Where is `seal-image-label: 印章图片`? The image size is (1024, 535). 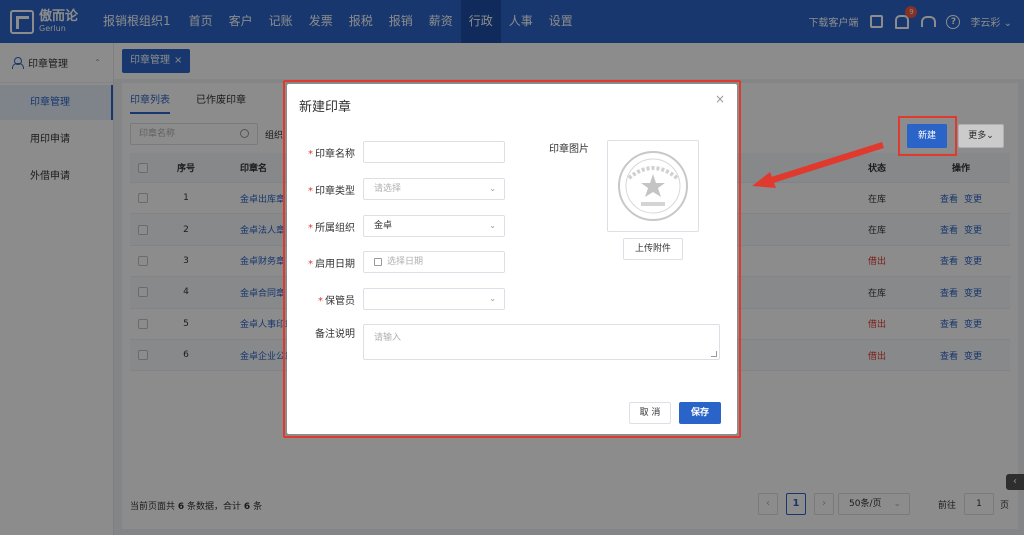
seal-image-label: 印章图片 is located at coordinates (569, 149).